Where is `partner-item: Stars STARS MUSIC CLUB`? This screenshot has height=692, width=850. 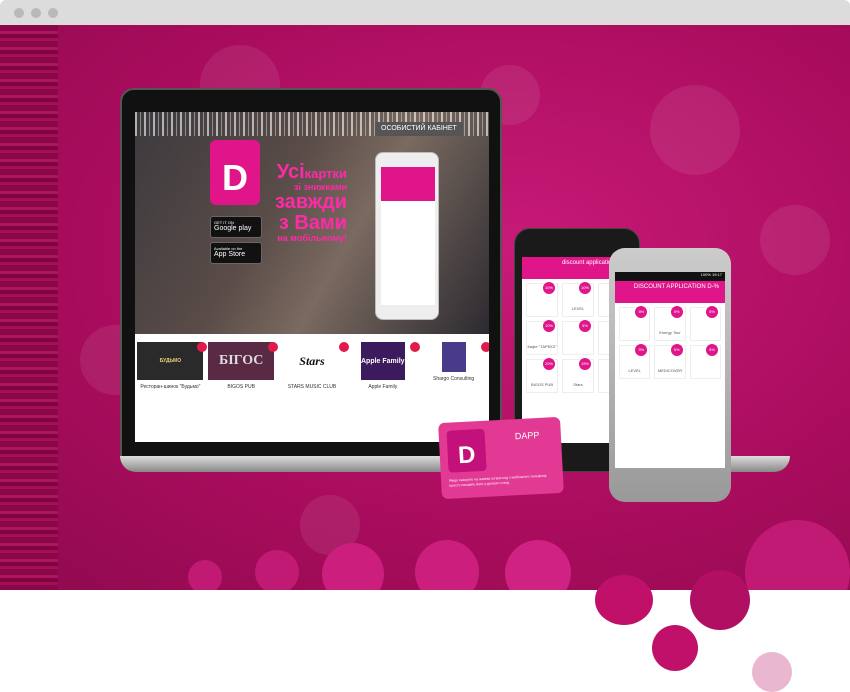
partner-item: Stars STARS MUSIC CLUB is located at coordinates (314, 366).